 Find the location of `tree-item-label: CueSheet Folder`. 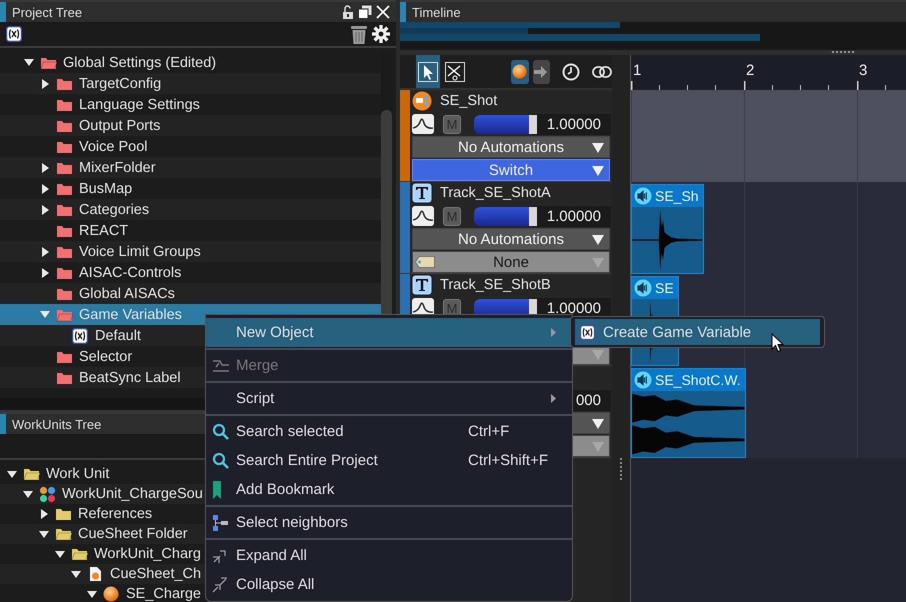

tree-item-label: CueSheet Folder is located at coordinates (133, 534).